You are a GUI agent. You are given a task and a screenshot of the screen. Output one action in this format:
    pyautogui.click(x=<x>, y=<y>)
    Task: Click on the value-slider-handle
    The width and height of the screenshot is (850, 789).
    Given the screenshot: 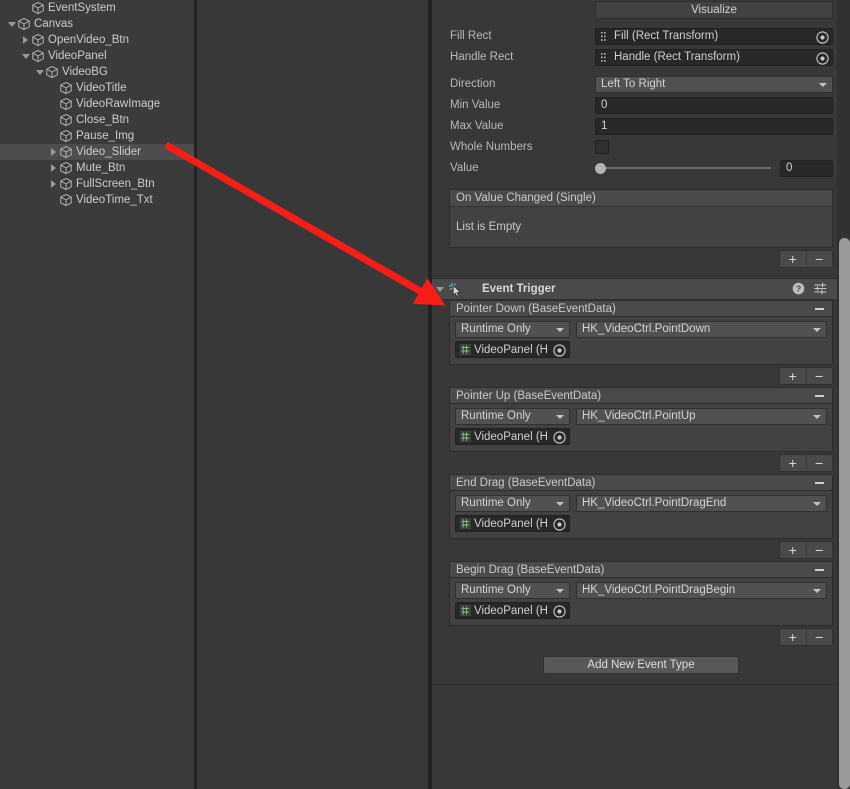 What is the action you would take?
    pyautogui.click(x=600, y=168)
    